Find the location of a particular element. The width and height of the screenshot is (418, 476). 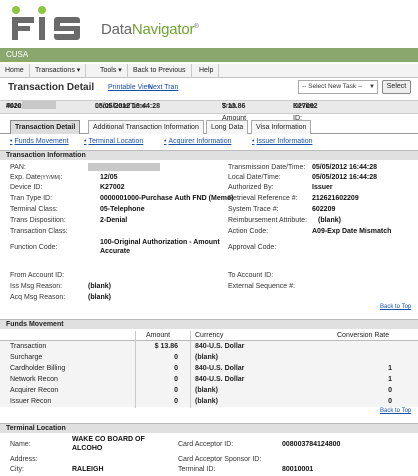

system-trace-label: System Trace #: is located at coordinates (253, 209).